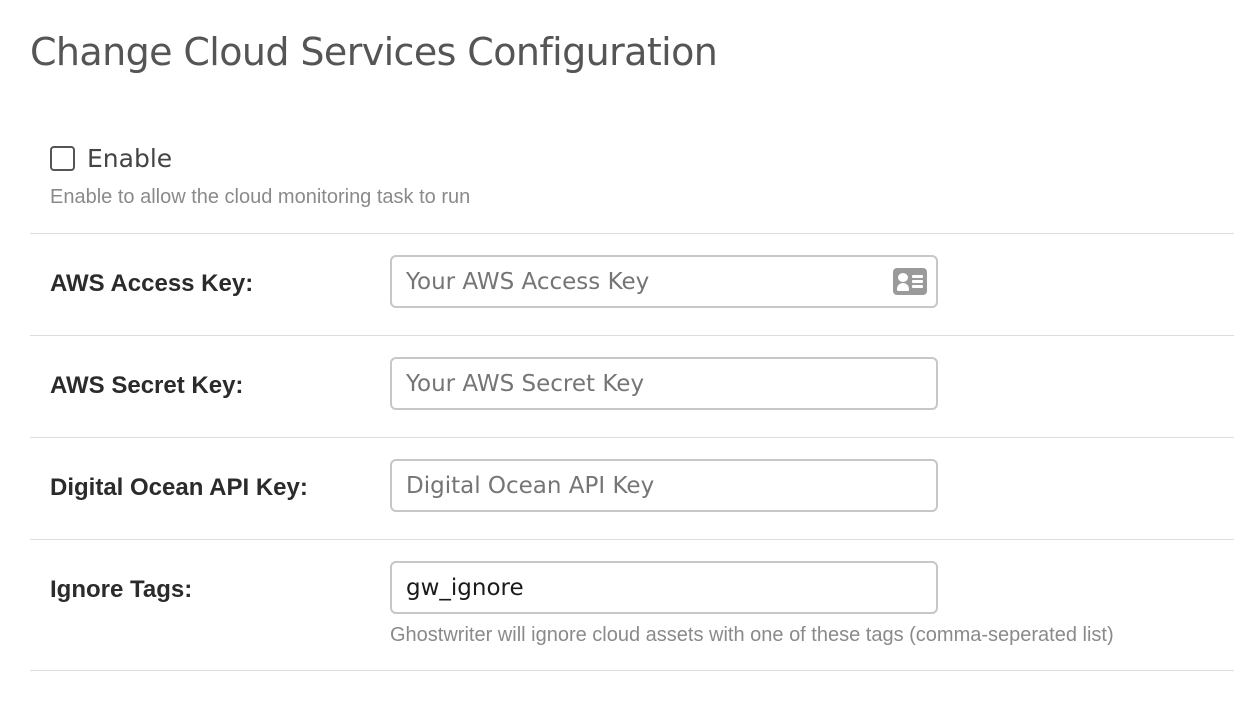 The image size is (1234, 712). Describe the element at coordinates (664, 587) in the screenshot. I see `ignore-tags-input` at that location.